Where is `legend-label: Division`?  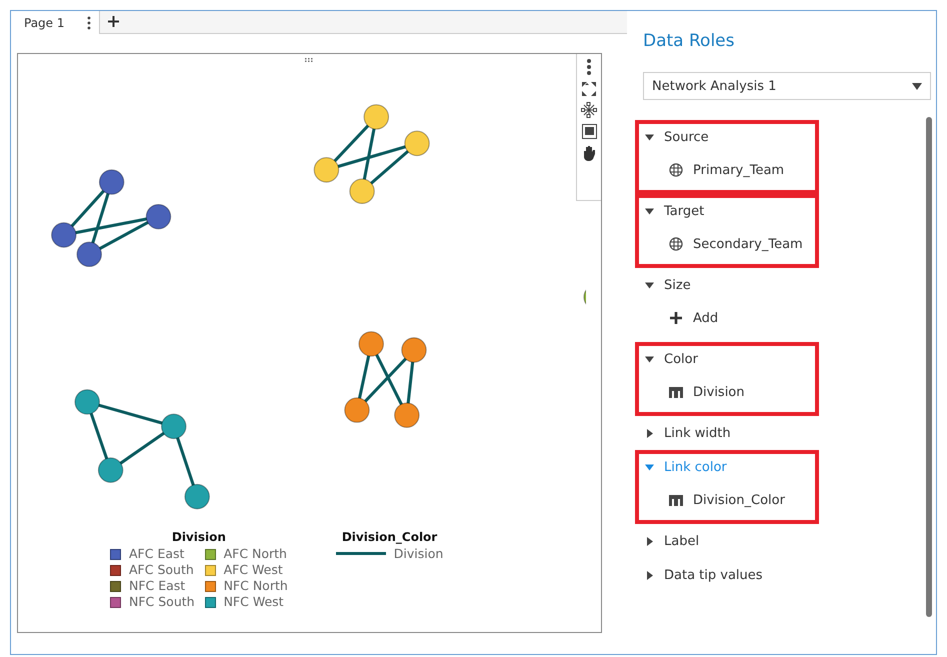
legend-label: Division is located at coordinates (419, 553).